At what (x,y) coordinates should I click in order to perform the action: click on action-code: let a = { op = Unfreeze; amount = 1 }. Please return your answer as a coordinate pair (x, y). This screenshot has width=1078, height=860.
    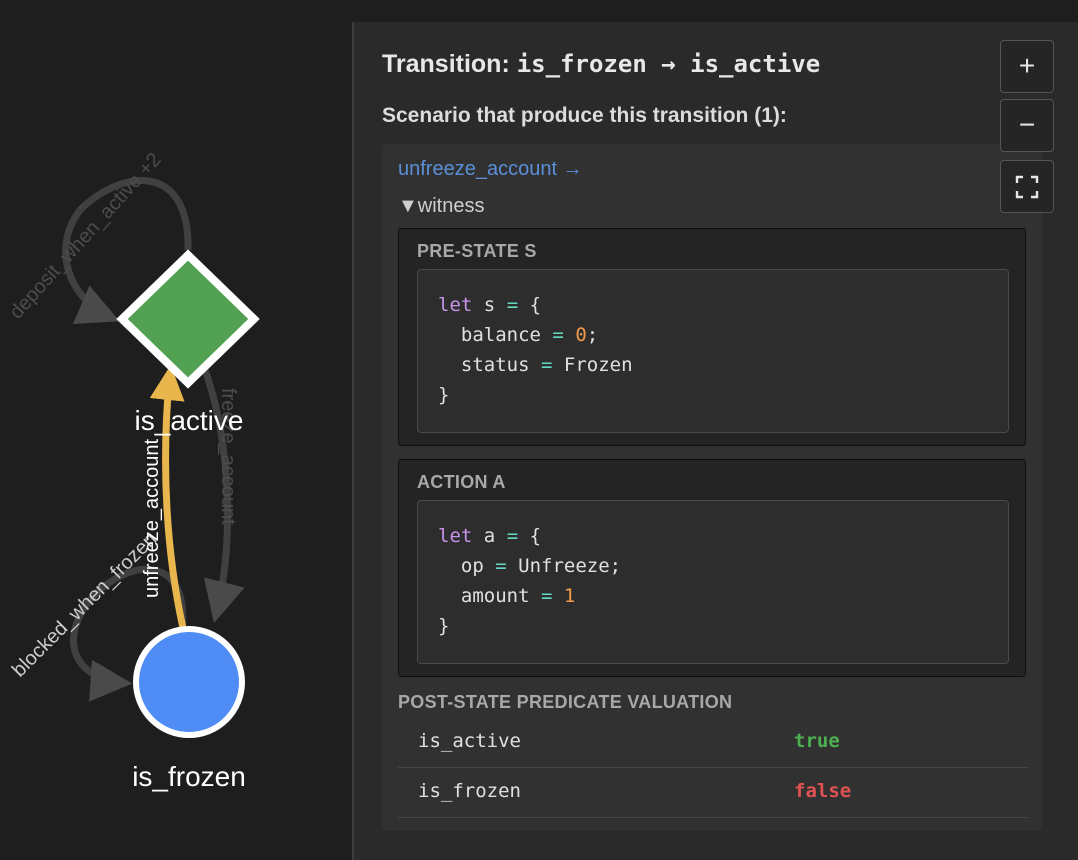
    Looking at the image, I should click on (713, 582).